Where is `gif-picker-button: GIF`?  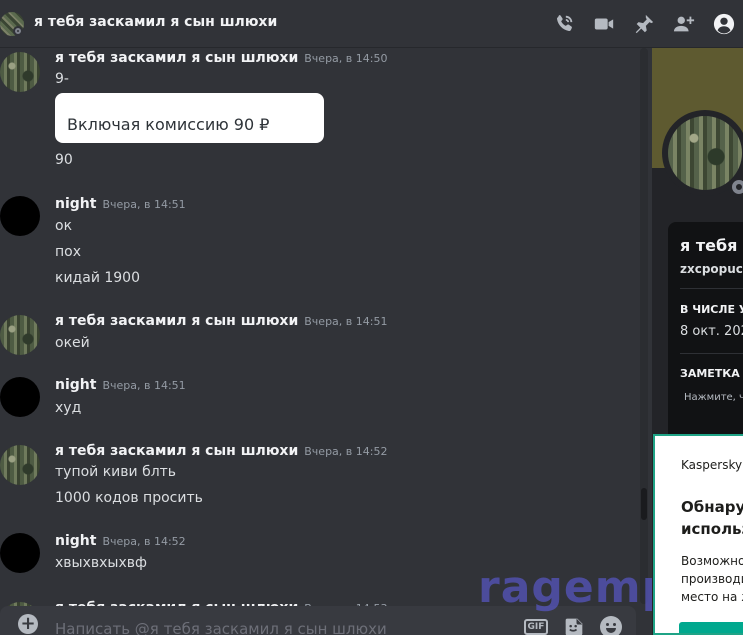
gif-picker-button: GIF is located at coordinates (536, 627).